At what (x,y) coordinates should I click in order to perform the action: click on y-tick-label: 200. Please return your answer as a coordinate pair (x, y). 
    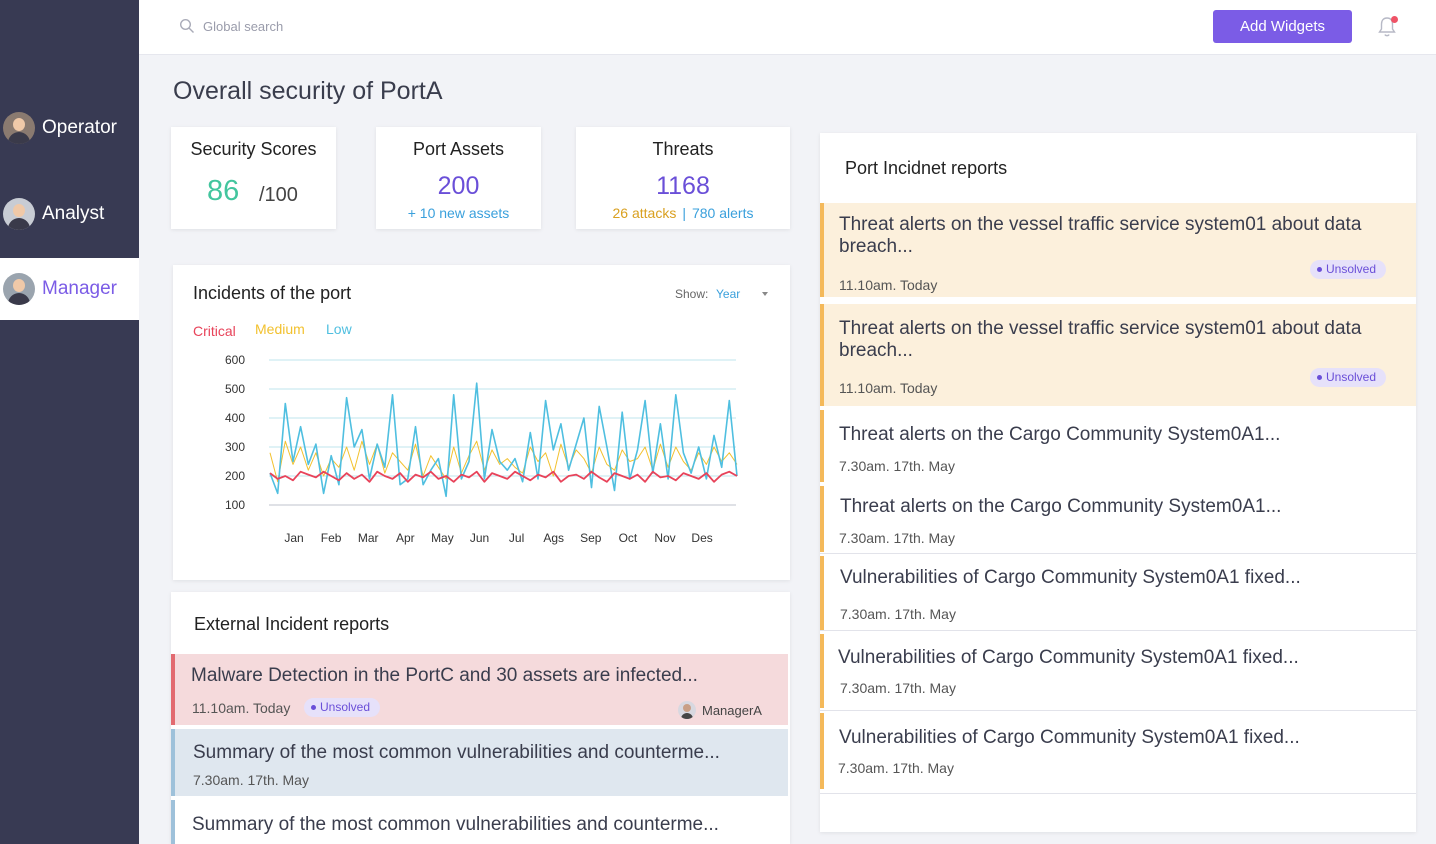
    Looking at the image, I should click on (235, 476).